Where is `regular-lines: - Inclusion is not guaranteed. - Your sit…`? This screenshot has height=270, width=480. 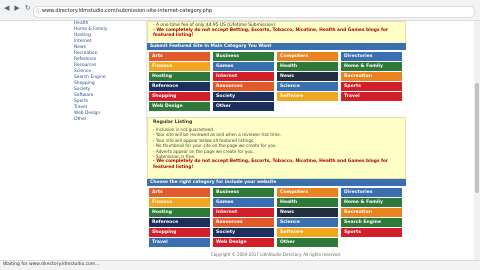 regular-lines: - Inclusion is not guaranteed. - Your sit… is located at coordinates (276, 148).